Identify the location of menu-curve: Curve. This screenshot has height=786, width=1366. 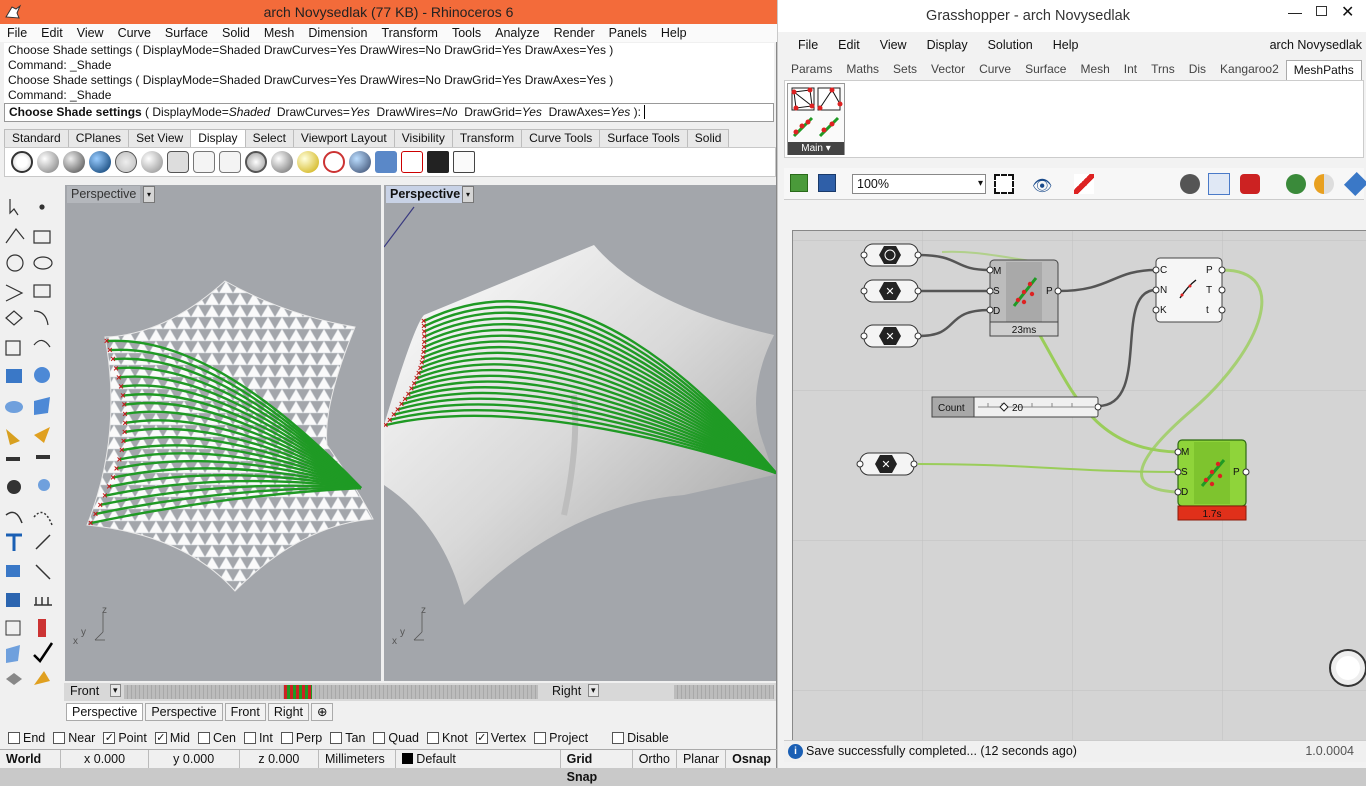
(134, 33).